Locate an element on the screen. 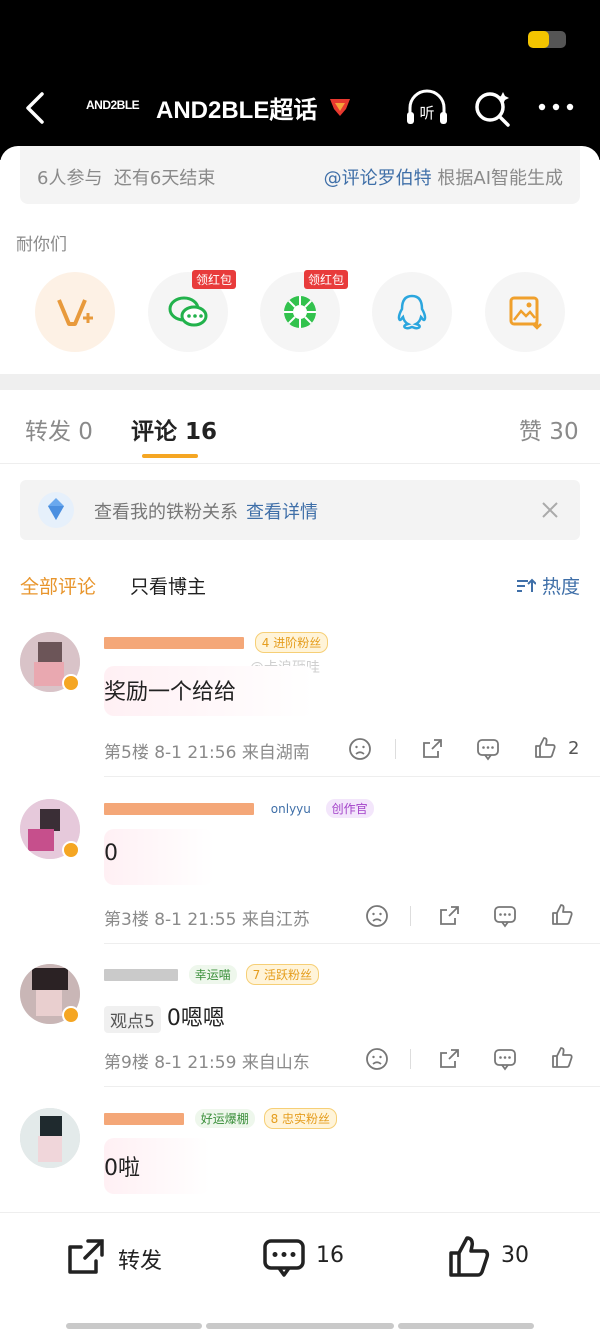 This screenshot has height=1333, width=600. lucky-badge: 好运爆棚 is located at coordinates (224, 1118).